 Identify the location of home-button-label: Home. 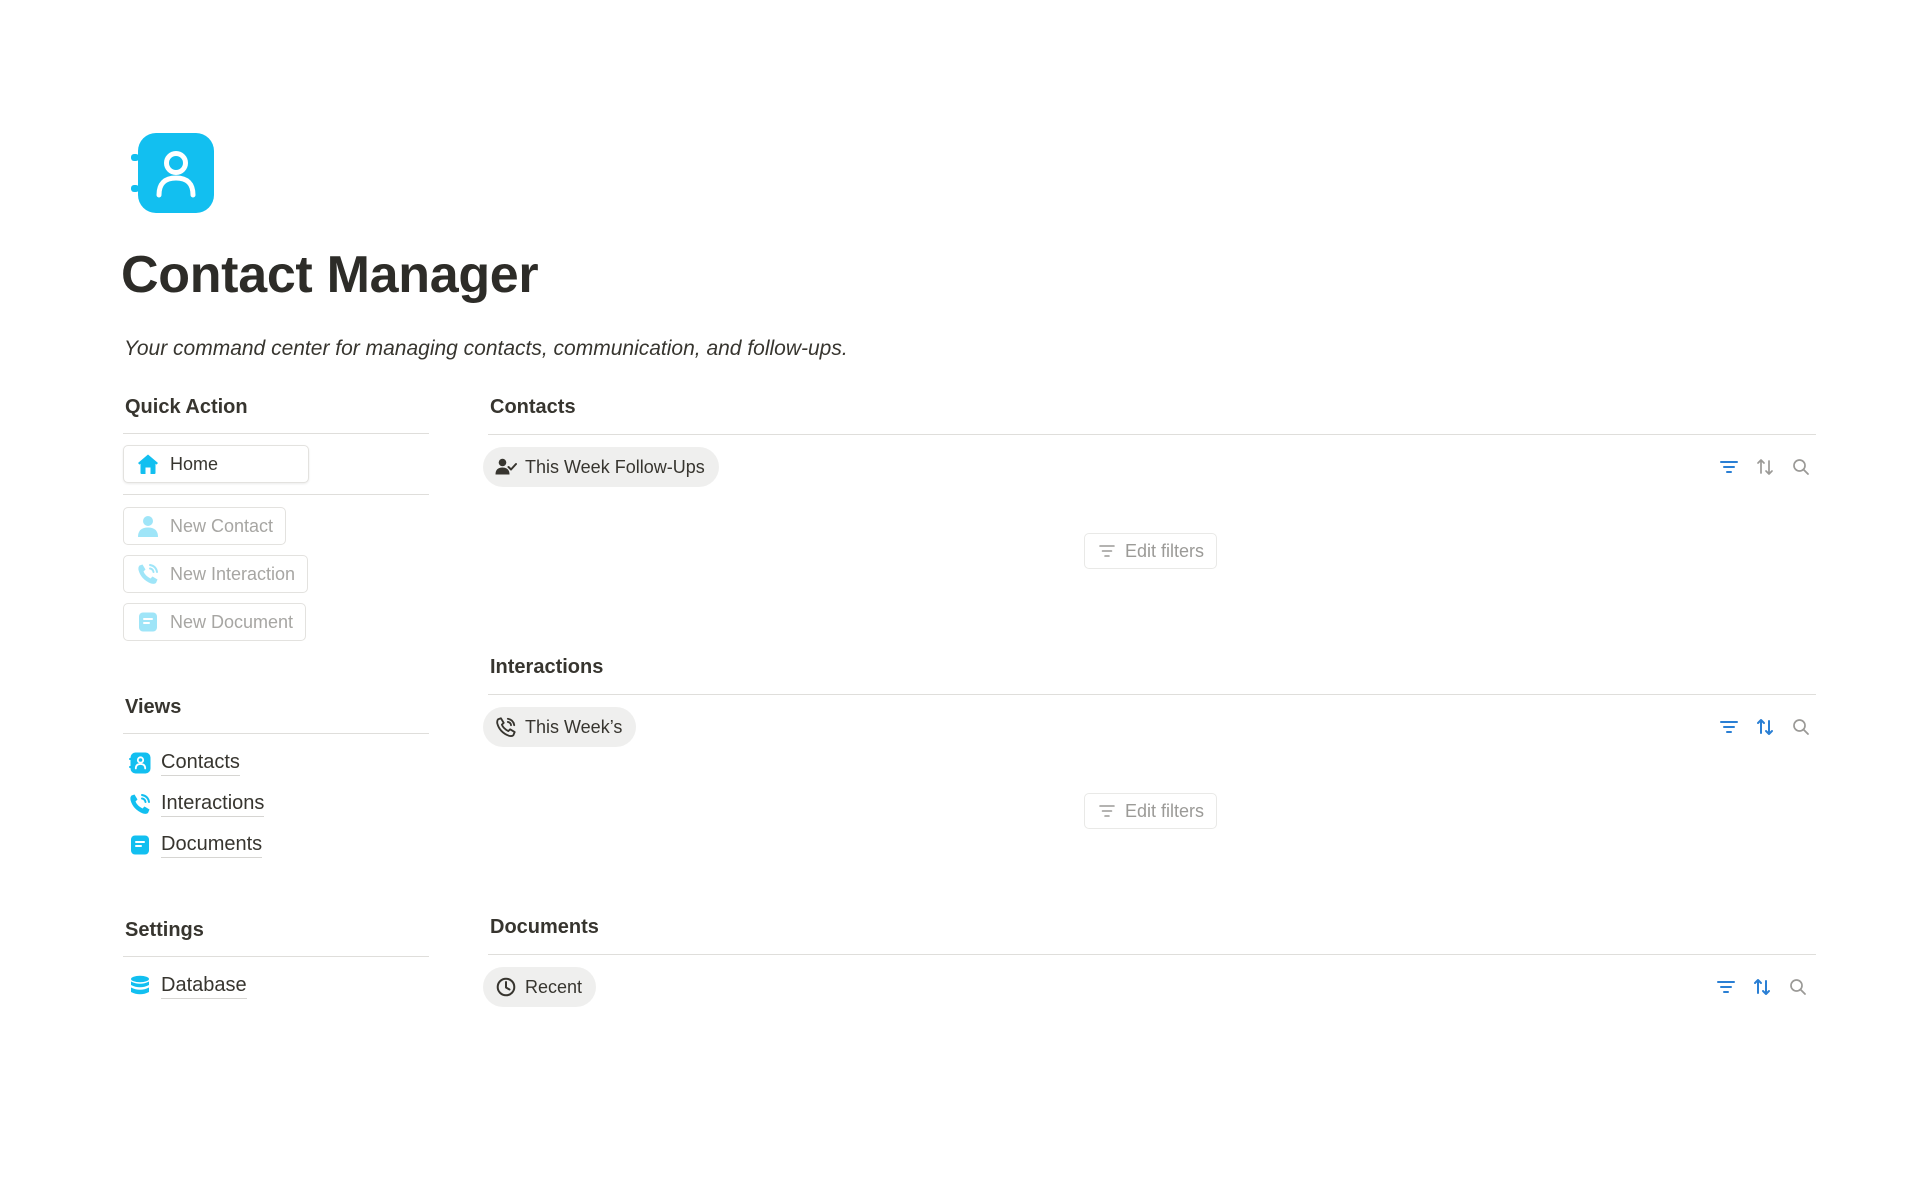
(194, 463).